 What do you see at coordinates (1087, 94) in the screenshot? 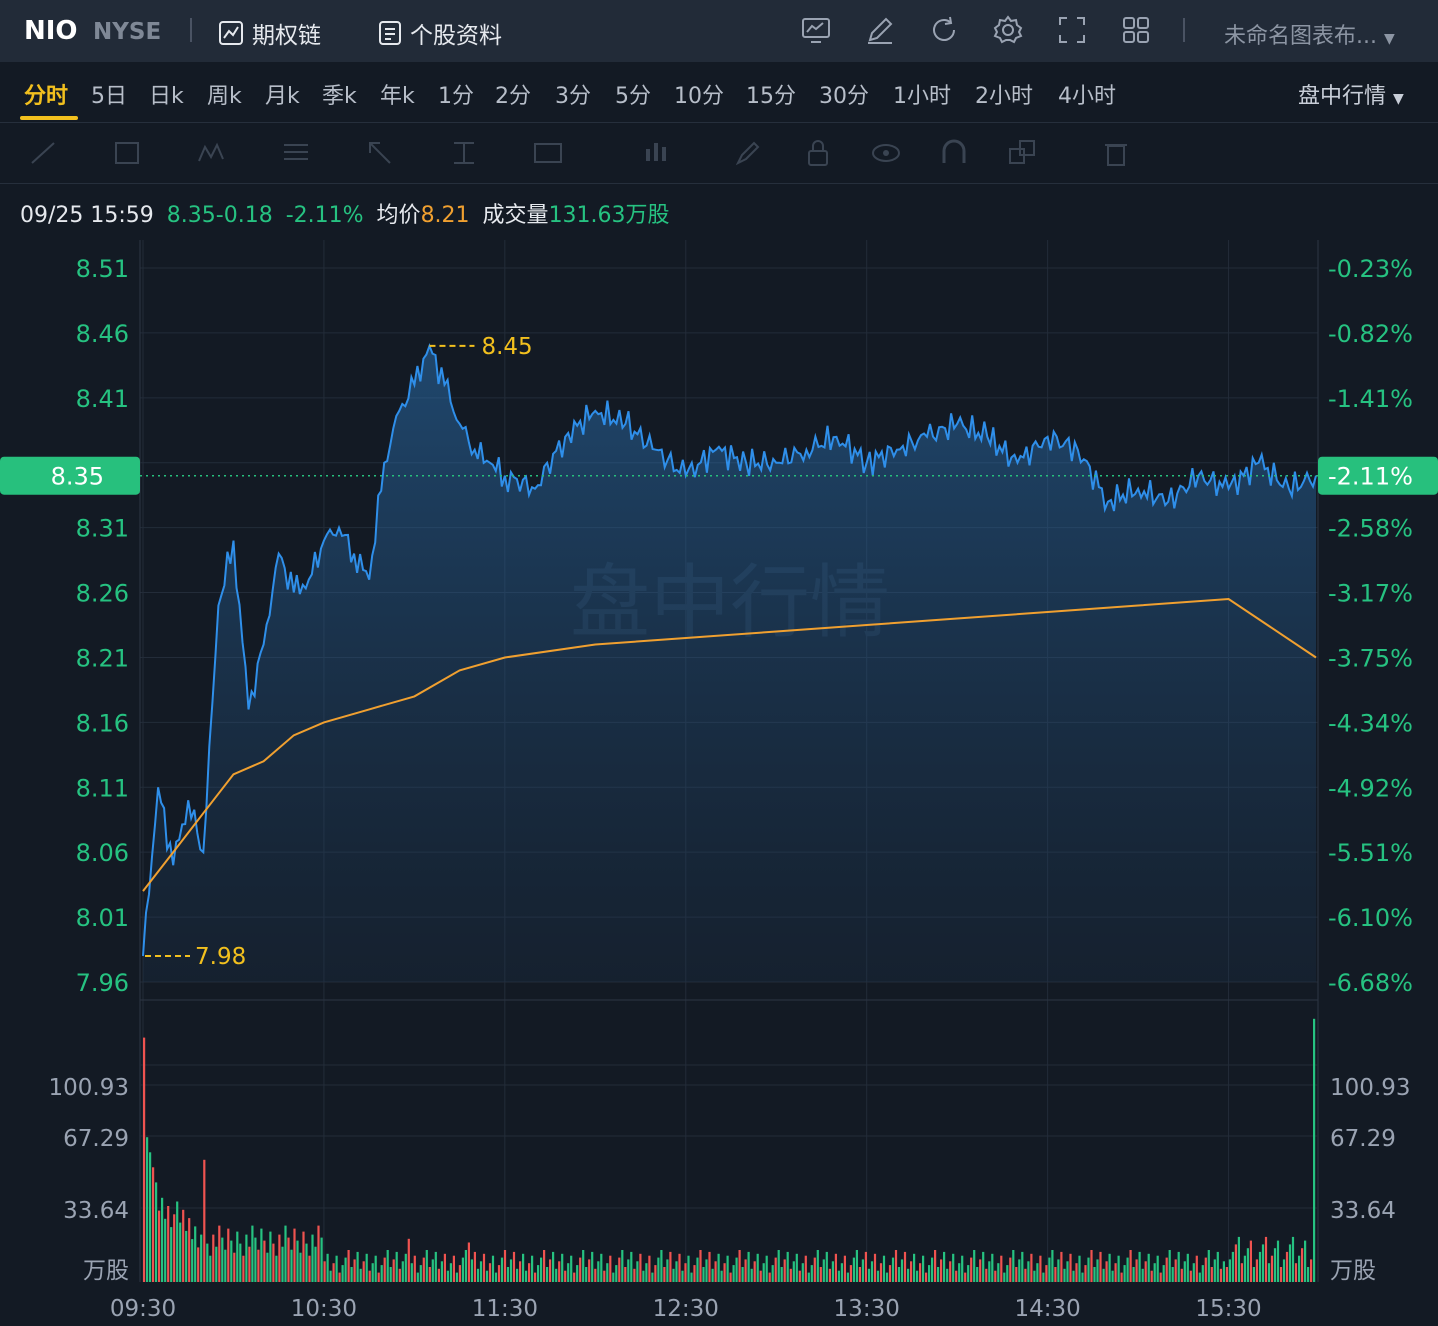
I see `tab-timeframe-16: 4小时` at bounding box center [1087, 94].